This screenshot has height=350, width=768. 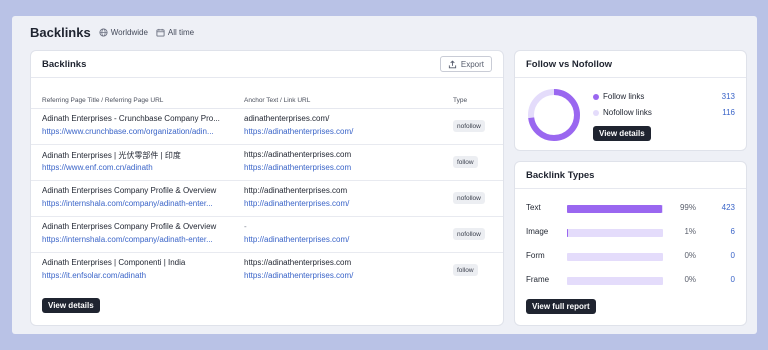 What do you see at coordinates (624, 96) in the screenshot?
I see `follow-legend-label: Follow links` at bounding box center [624, 96].